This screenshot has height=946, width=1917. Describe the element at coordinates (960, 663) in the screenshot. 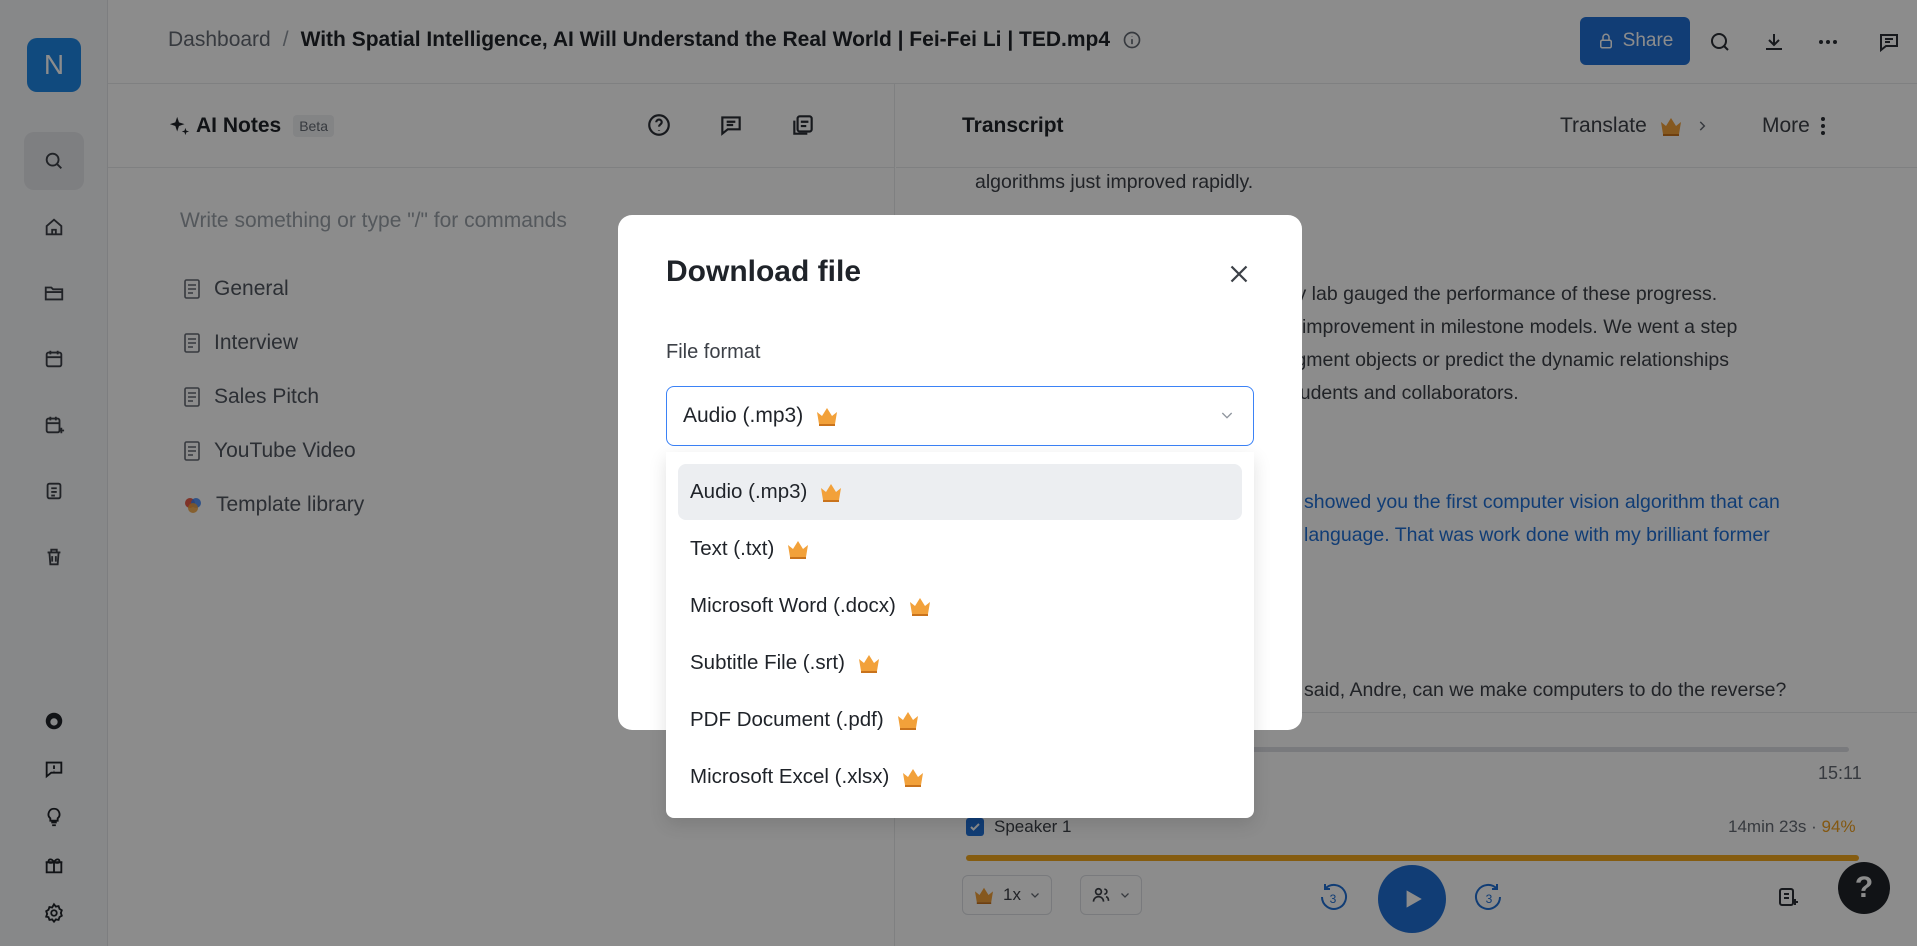

I see `format-option-srt: Subtitle File (.srt)` at that location.